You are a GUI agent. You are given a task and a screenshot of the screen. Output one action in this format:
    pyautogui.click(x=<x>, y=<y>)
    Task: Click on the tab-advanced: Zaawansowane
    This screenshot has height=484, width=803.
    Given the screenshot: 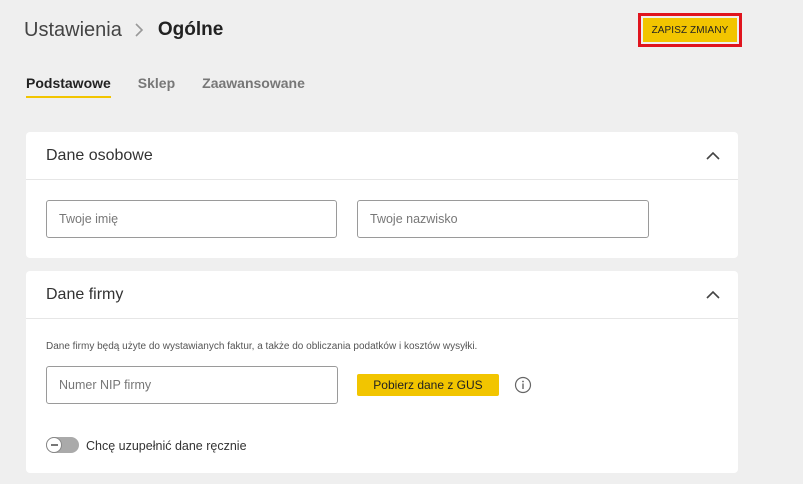 What is the action you would take?
    pyautogui.click(x=253, y=87)
    